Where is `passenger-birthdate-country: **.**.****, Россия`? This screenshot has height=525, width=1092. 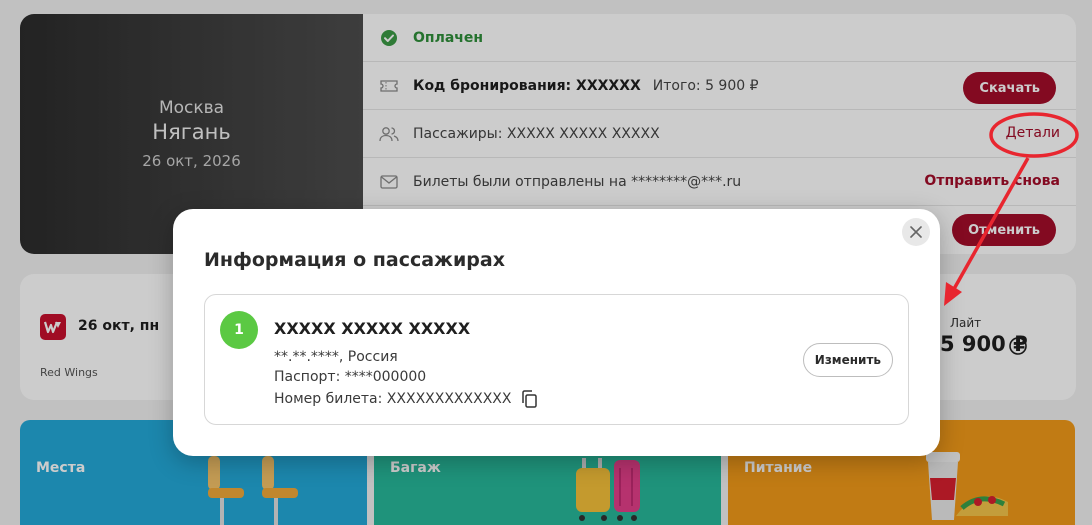
passenger-birthdate-country: **.**.****, Россия is located at coordinates (336, 357).